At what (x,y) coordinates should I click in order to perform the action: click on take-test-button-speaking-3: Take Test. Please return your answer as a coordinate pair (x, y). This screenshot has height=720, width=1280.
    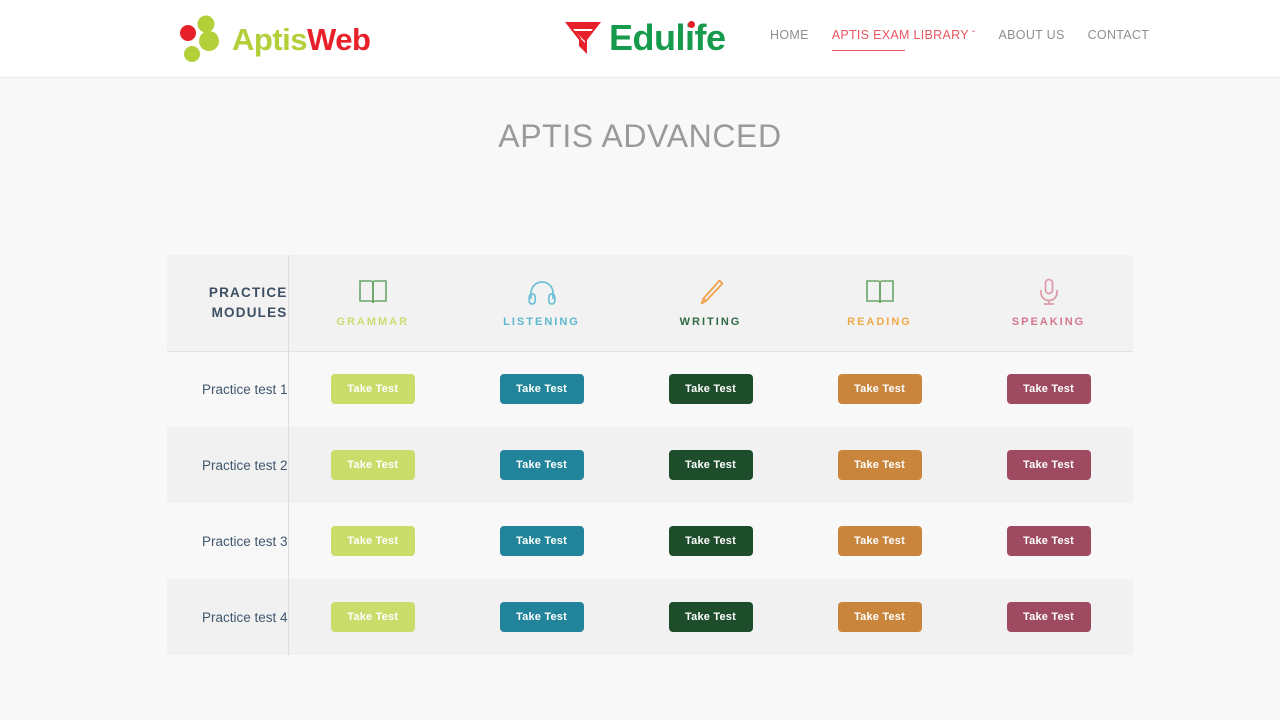
    Looking at the image, I should click on (1048, 541).